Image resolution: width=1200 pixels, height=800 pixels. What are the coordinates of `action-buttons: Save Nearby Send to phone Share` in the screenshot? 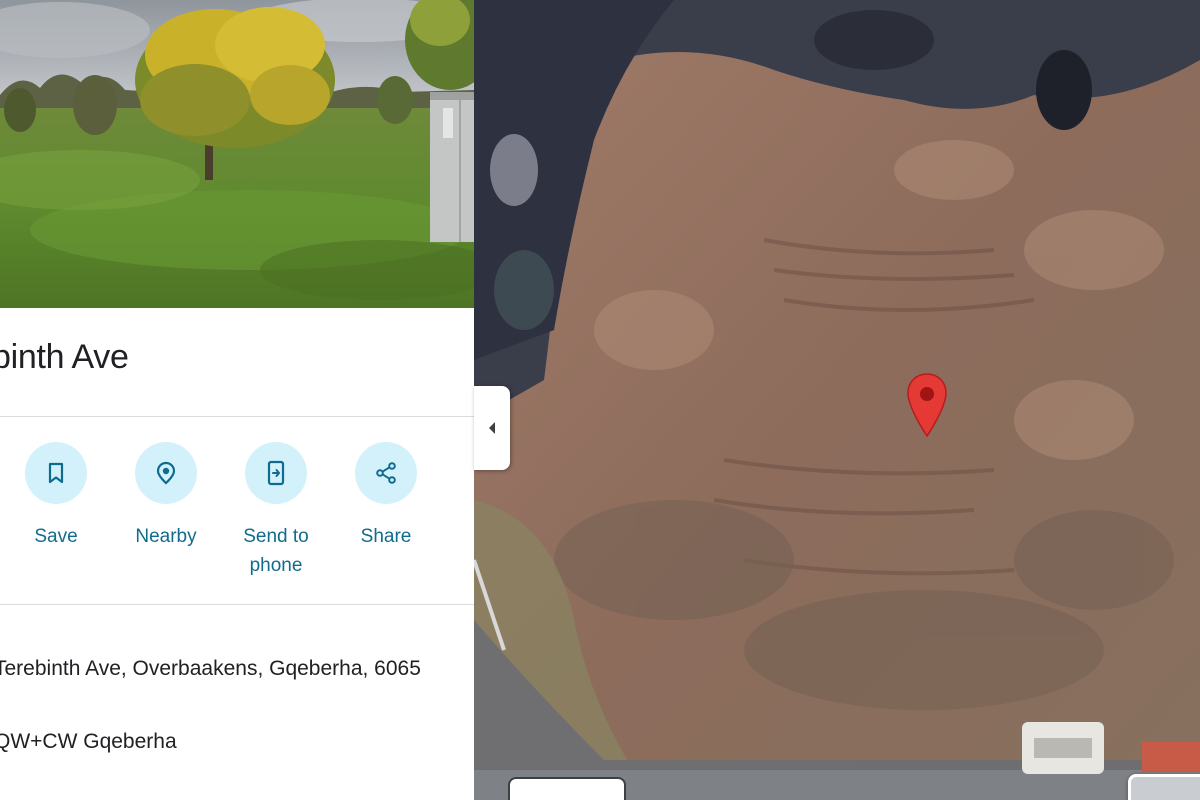 It's located at (237, 511).